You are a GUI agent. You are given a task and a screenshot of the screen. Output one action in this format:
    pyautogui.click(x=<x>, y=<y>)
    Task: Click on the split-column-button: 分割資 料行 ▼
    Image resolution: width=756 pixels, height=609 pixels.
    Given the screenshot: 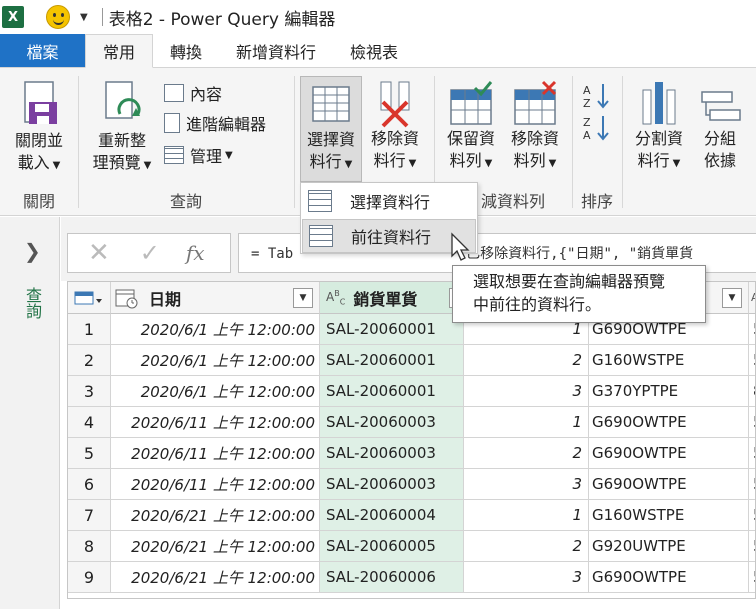 What is the action you would take?
    pyautogui.click(x=659, y=129)
    